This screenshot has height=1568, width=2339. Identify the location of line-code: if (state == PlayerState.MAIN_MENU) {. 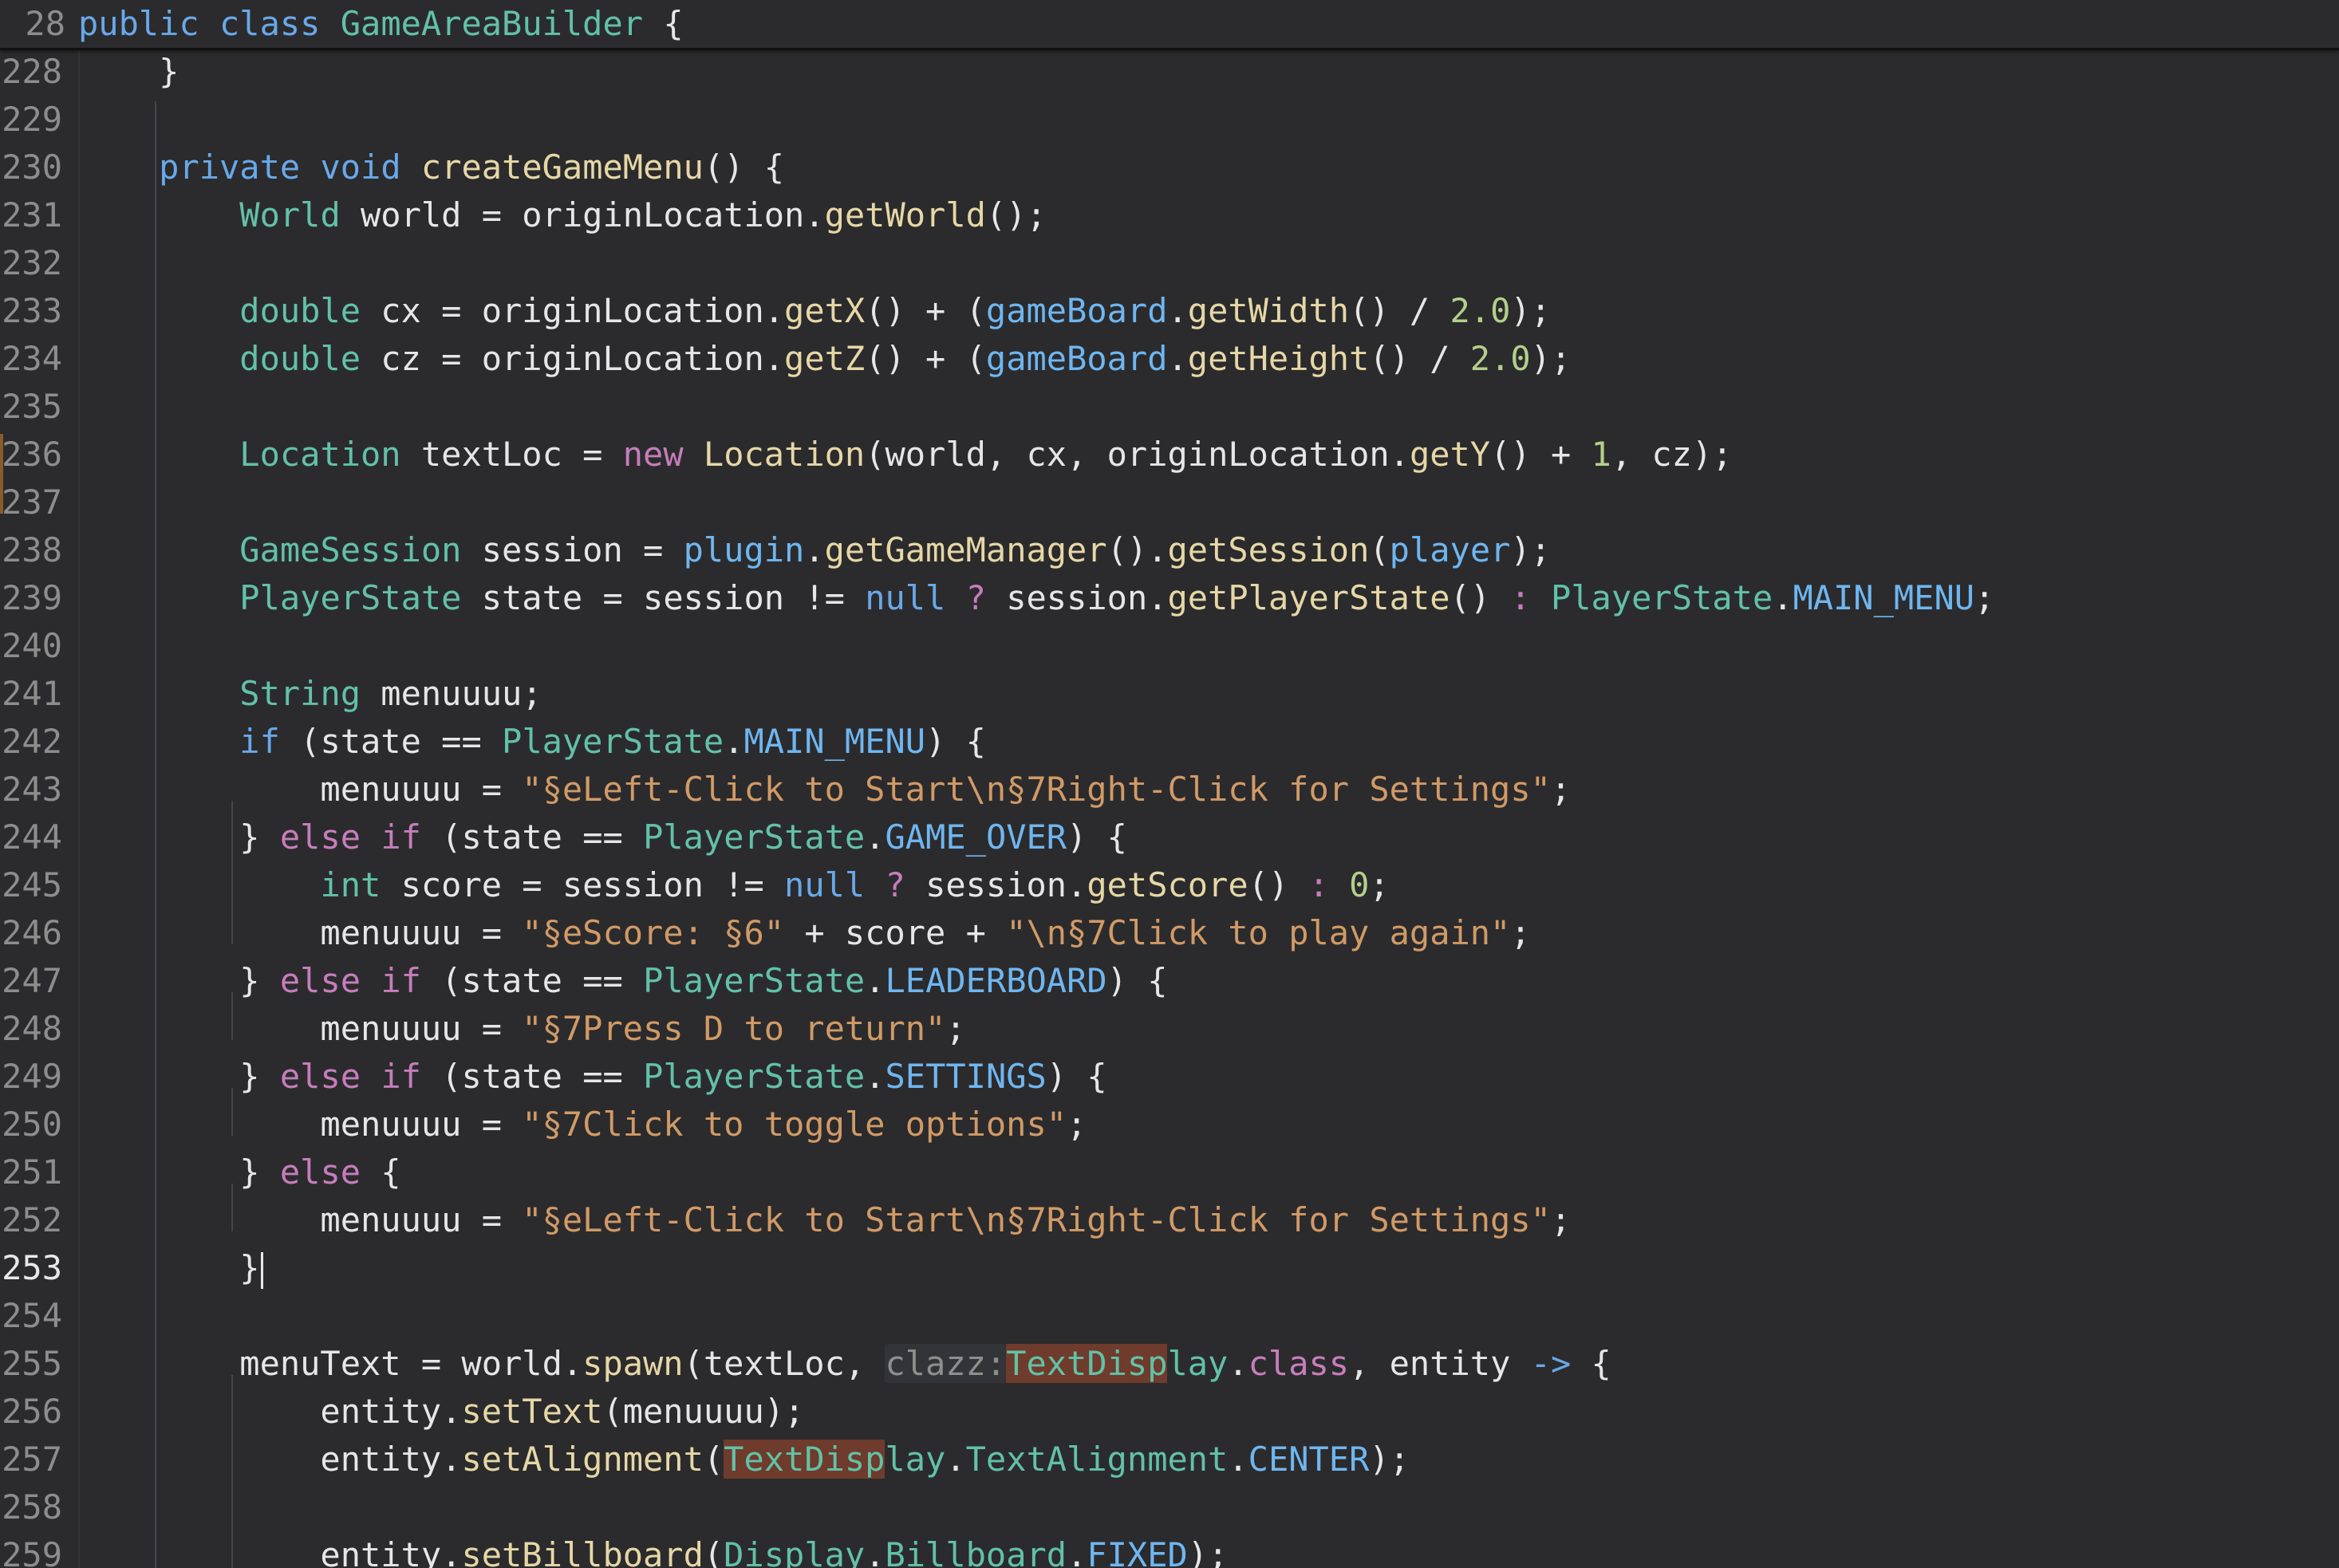
(532, 742).